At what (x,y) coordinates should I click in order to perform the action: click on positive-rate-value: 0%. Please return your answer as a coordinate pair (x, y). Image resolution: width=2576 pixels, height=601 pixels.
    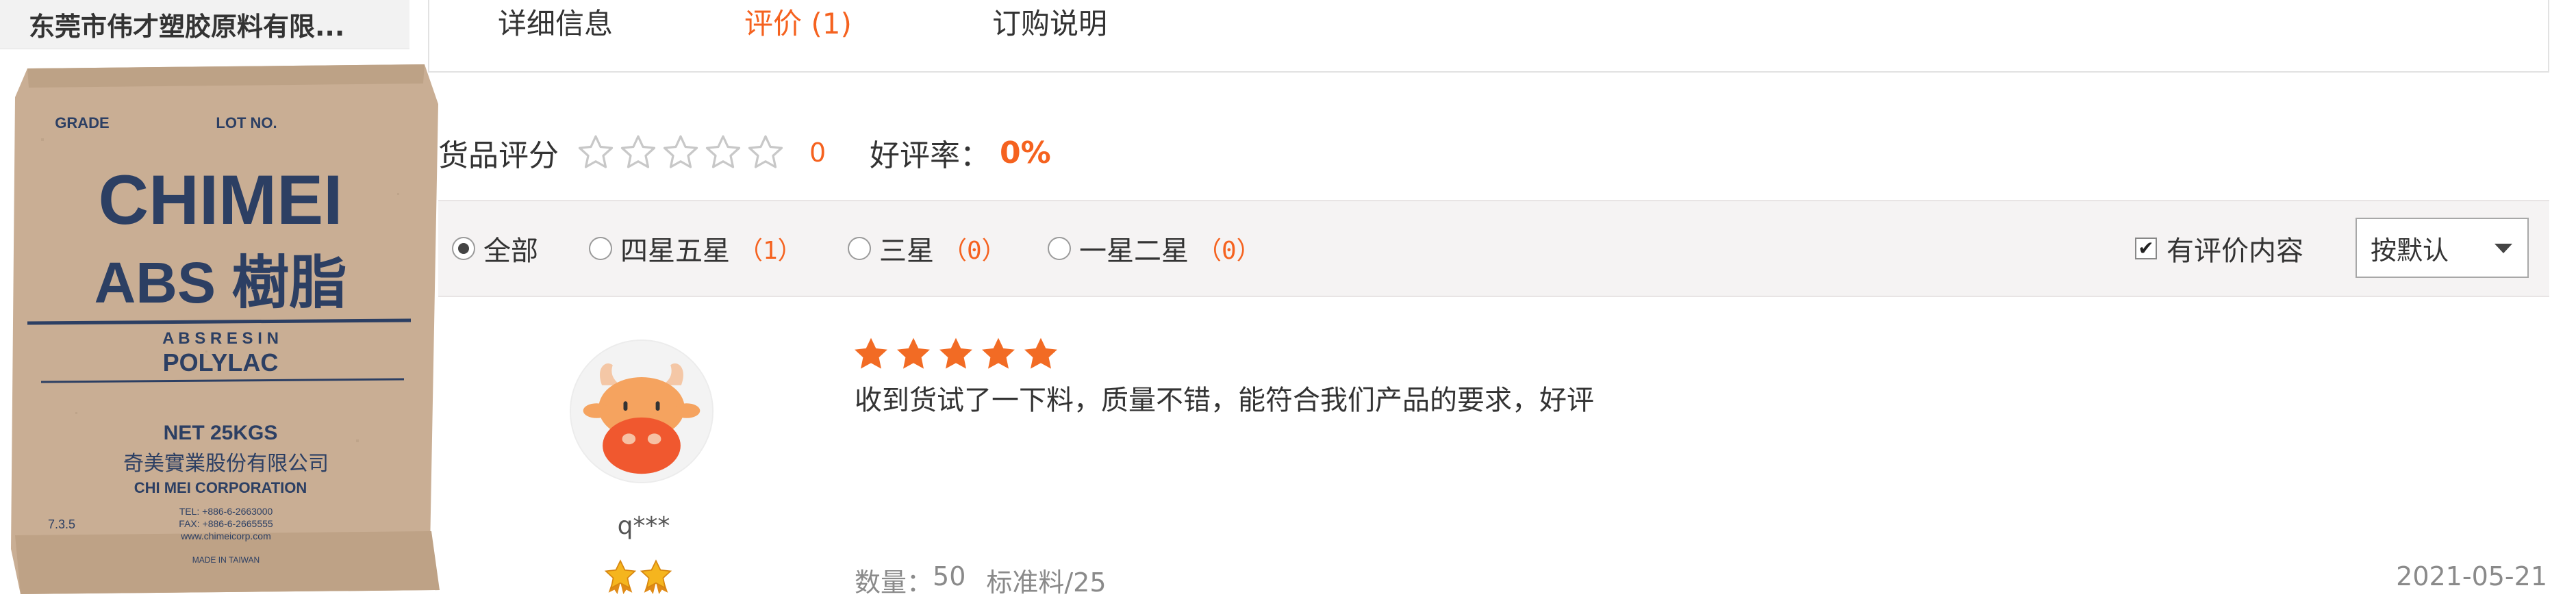
    Looking at the image, I should click on (1025, 152).